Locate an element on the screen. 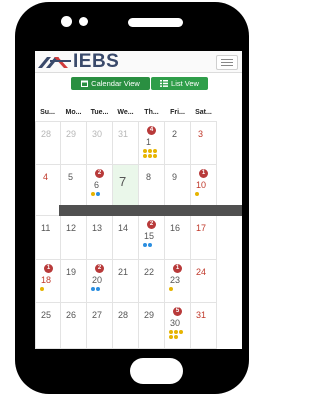  day-number: 23 is located at coordinates (175, 280).